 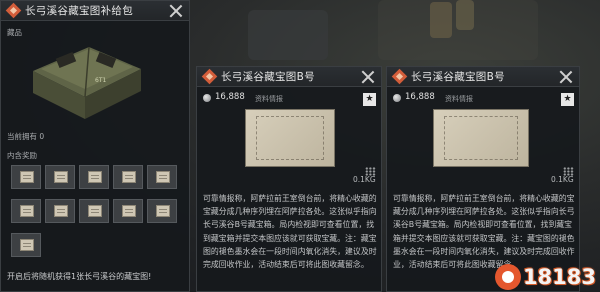 What do you see at coordinates (79, 11) in the screenshot?
I see `supply-pack-title: 长弓溪谷藏宝图补给包` at bounding box center [79, 11].